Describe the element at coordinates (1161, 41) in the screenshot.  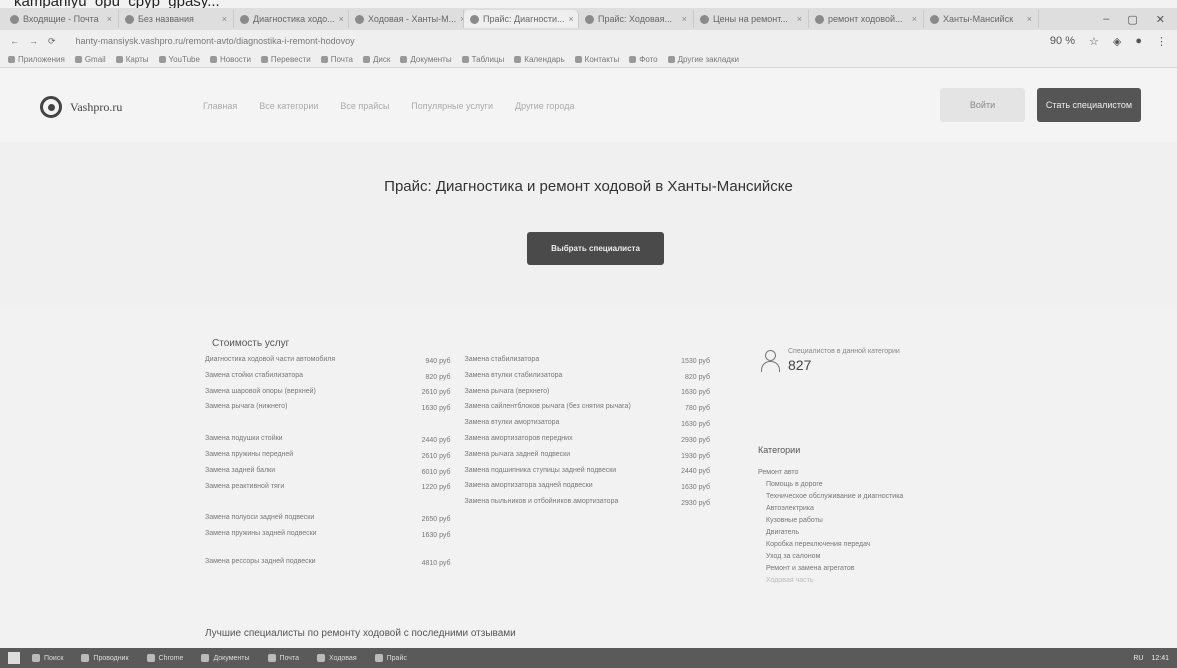
I see `menu-icon: ⋮` at that location.